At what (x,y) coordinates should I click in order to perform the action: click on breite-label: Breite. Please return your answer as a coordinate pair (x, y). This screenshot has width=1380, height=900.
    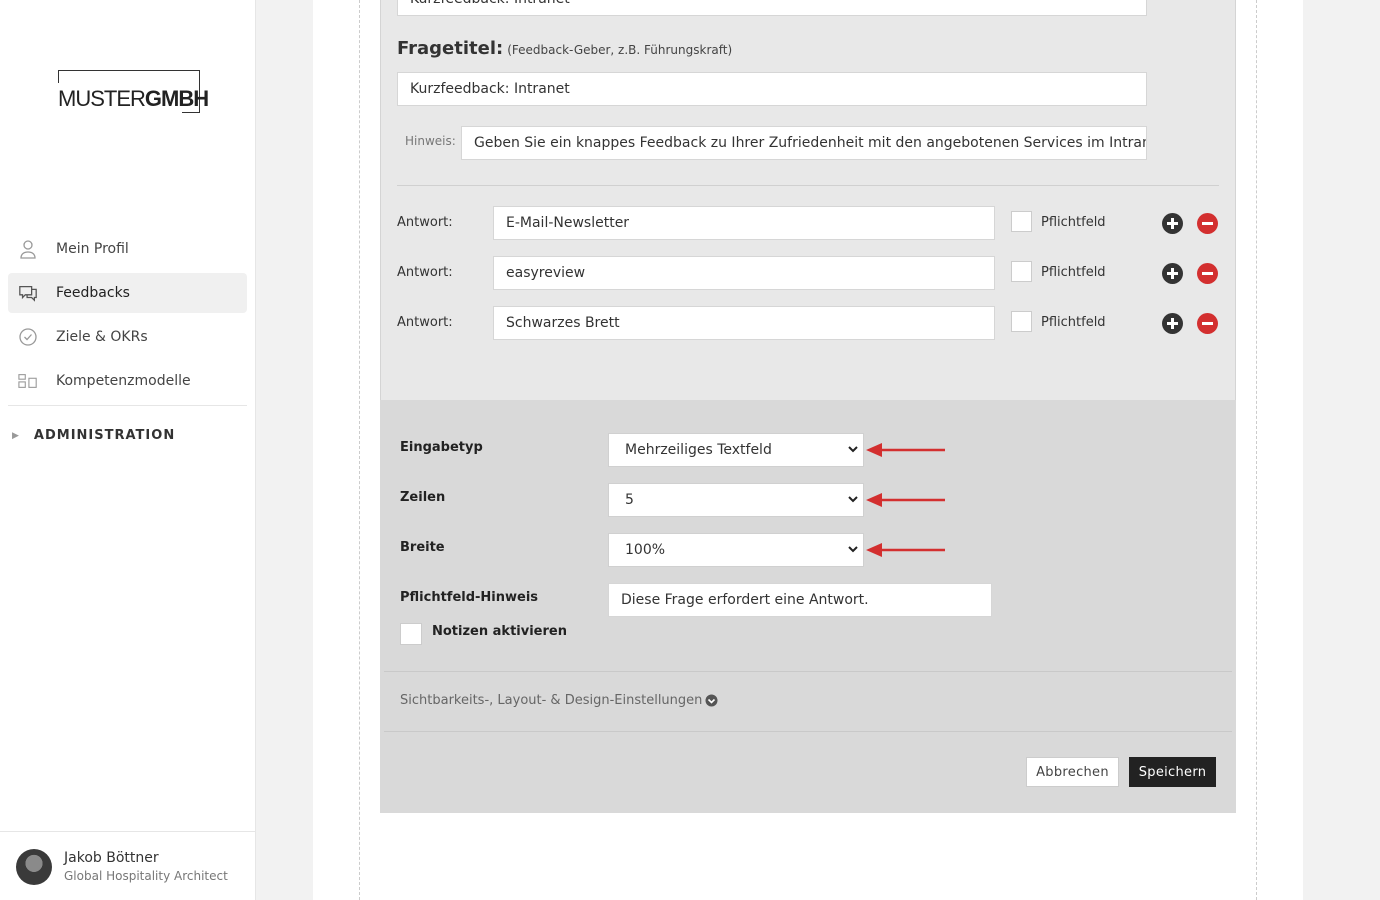
    Looking at the image, I should click on (422, 547).